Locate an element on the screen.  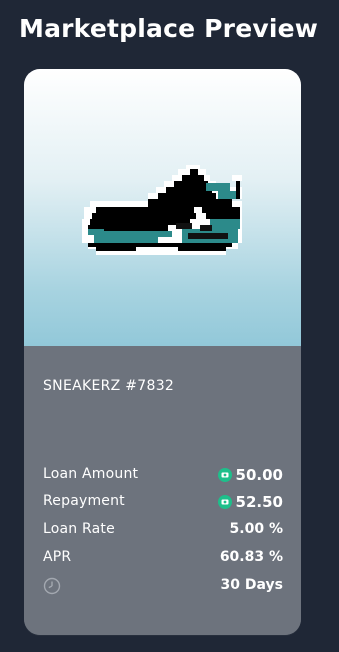
loan-amount-value-wrap: 50.00 is located at coordinates (250, 475).